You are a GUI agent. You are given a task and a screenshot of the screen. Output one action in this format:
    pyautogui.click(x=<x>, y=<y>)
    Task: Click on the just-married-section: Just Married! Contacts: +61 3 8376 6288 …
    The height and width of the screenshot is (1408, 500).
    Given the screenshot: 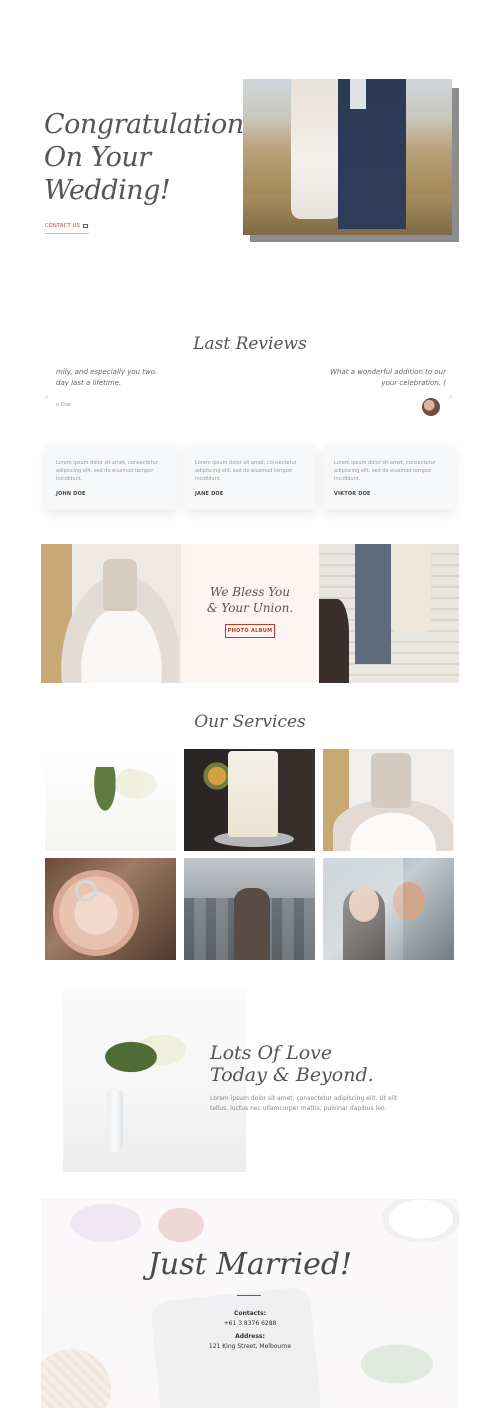 What is the action you would take?
    pyautogui.click(x=250, y=1303)
    